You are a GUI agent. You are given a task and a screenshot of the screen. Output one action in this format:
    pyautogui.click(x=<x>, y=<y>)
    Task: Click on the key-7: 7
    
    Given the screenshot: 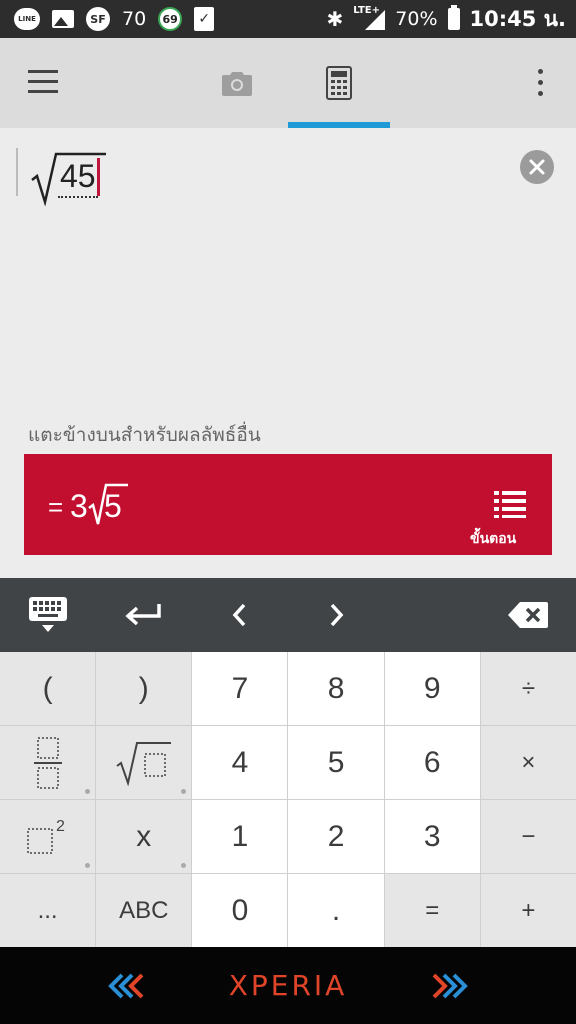 What is the action you would take?
    pyautogui.click(x=240, y=688)
    